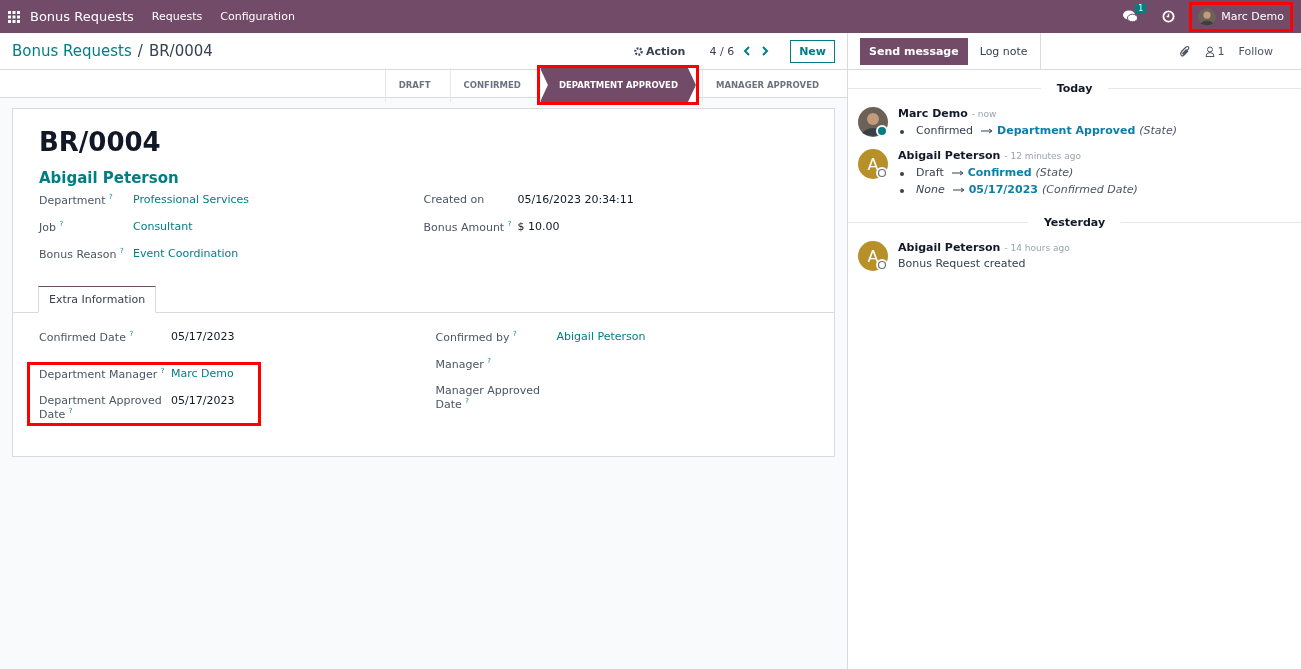 The height and width of the screenshot is (669, 1301). What do you see at coordinates (638, 51) in the screenshot?
I see `gear-icon` at bounding box center [638, 51].